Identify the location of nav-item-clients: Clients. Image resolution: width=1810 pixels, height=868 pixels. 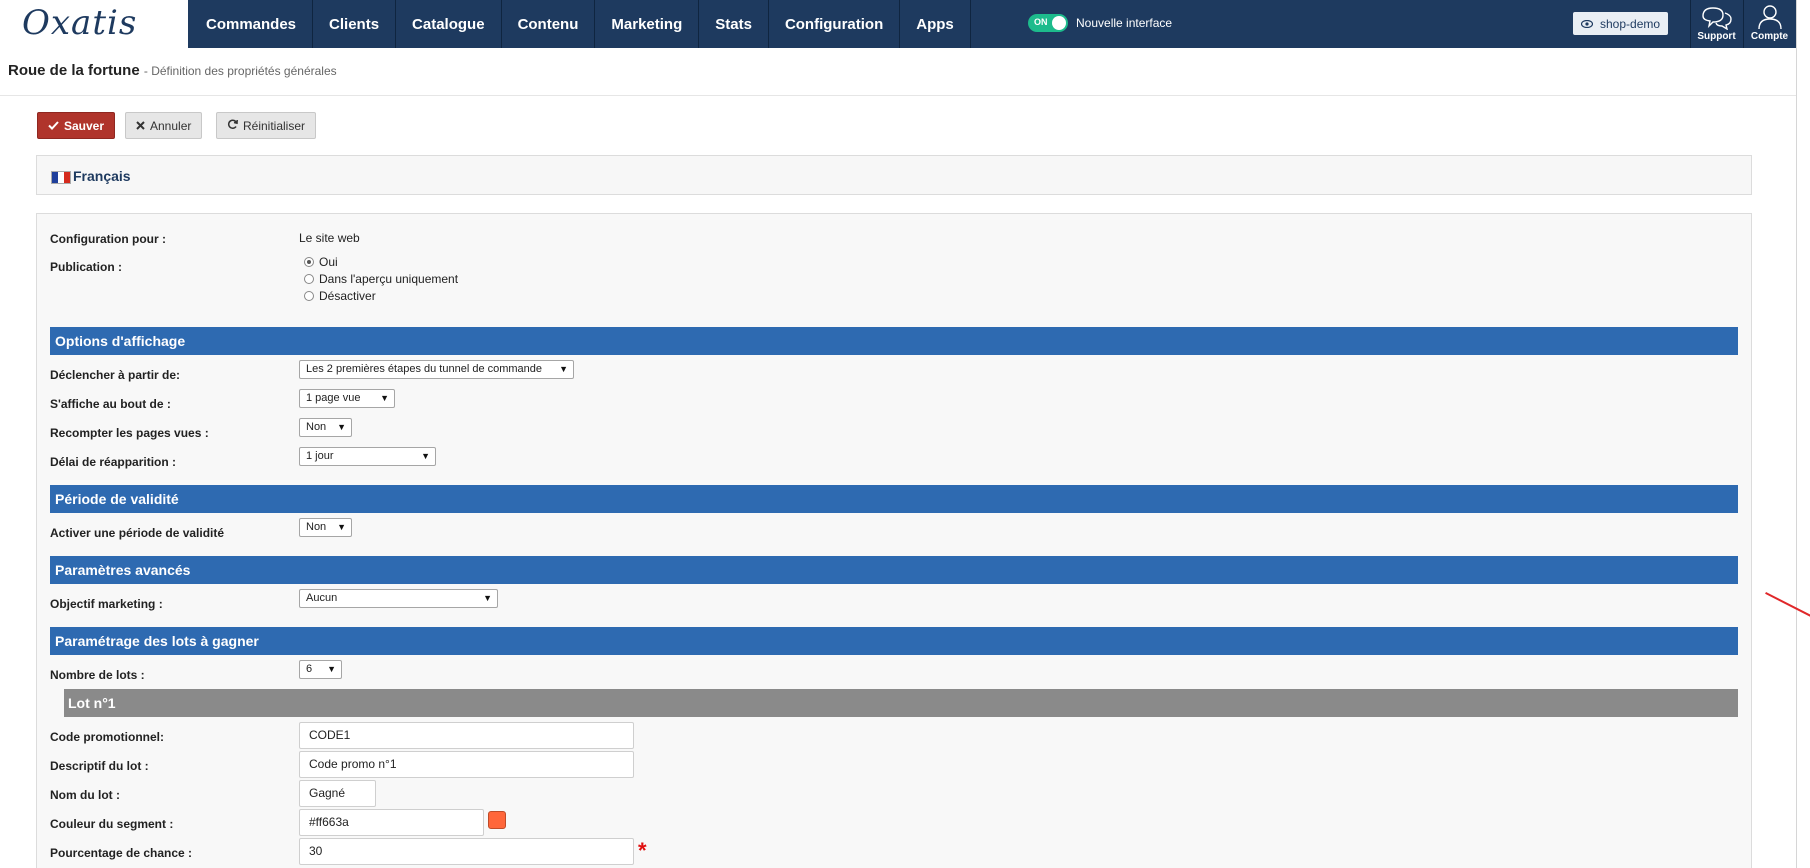
(355, 24).